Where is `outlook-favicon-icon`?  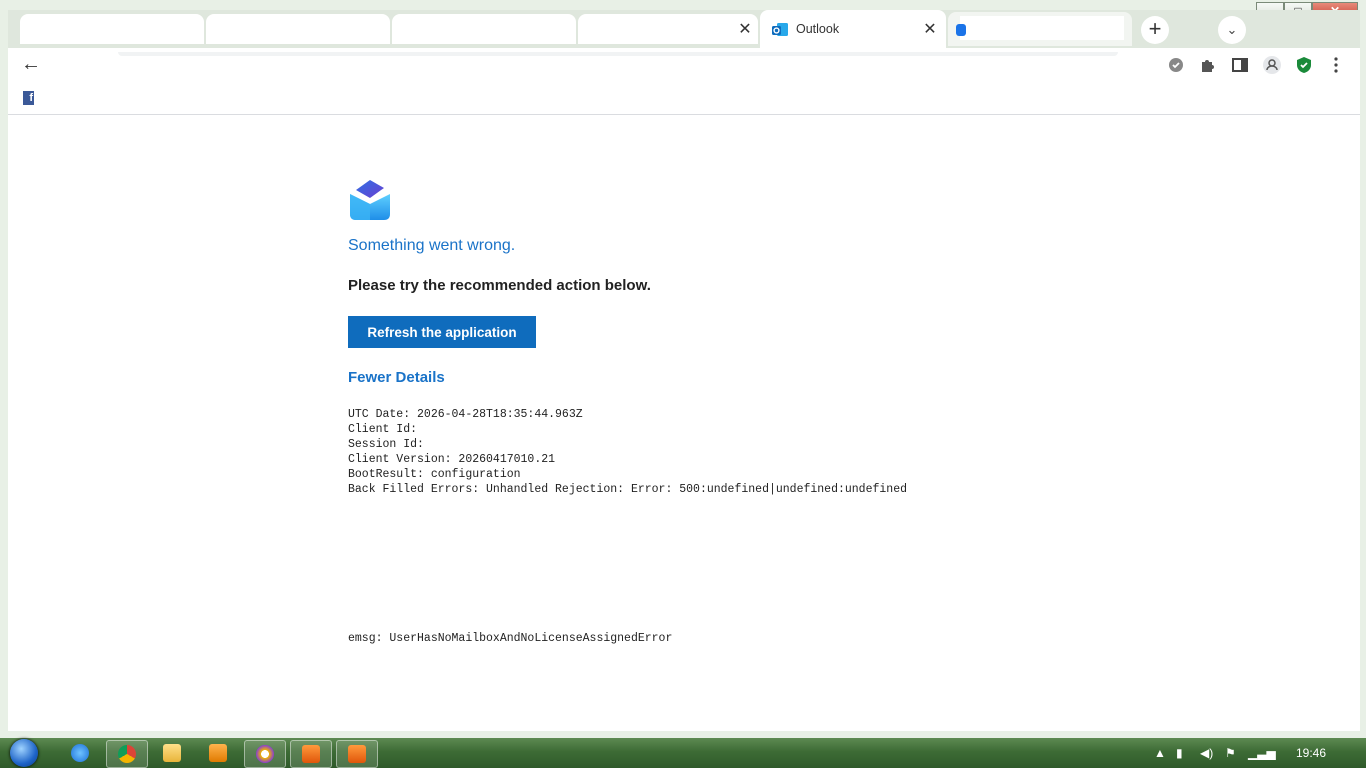
outlook-favicon-icon is located at coordinates (780, 29).